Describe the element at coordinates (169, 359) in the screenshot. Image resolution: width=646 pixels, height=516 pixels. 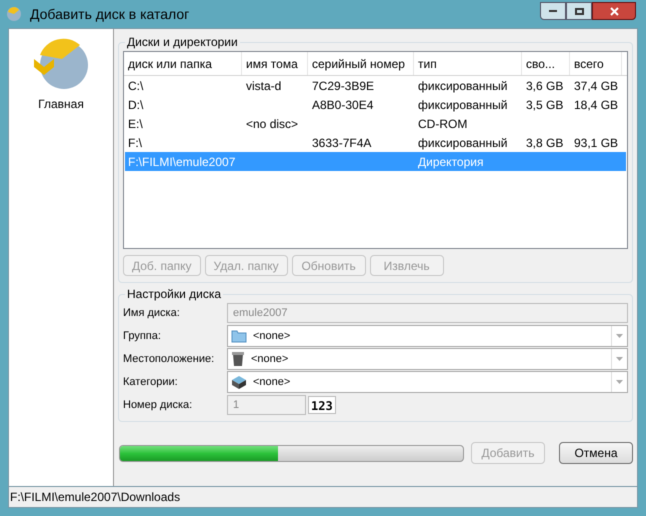
I see `field-label: Местоположение:` at that location.